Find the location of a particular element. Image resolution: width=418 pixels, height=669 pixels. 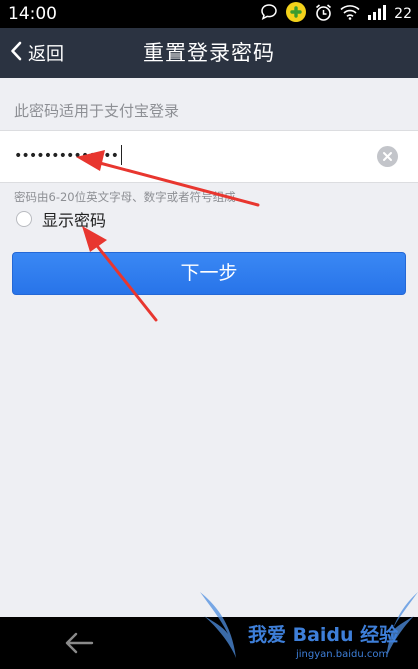

show-password-radio is located at coordinates (24, 219).